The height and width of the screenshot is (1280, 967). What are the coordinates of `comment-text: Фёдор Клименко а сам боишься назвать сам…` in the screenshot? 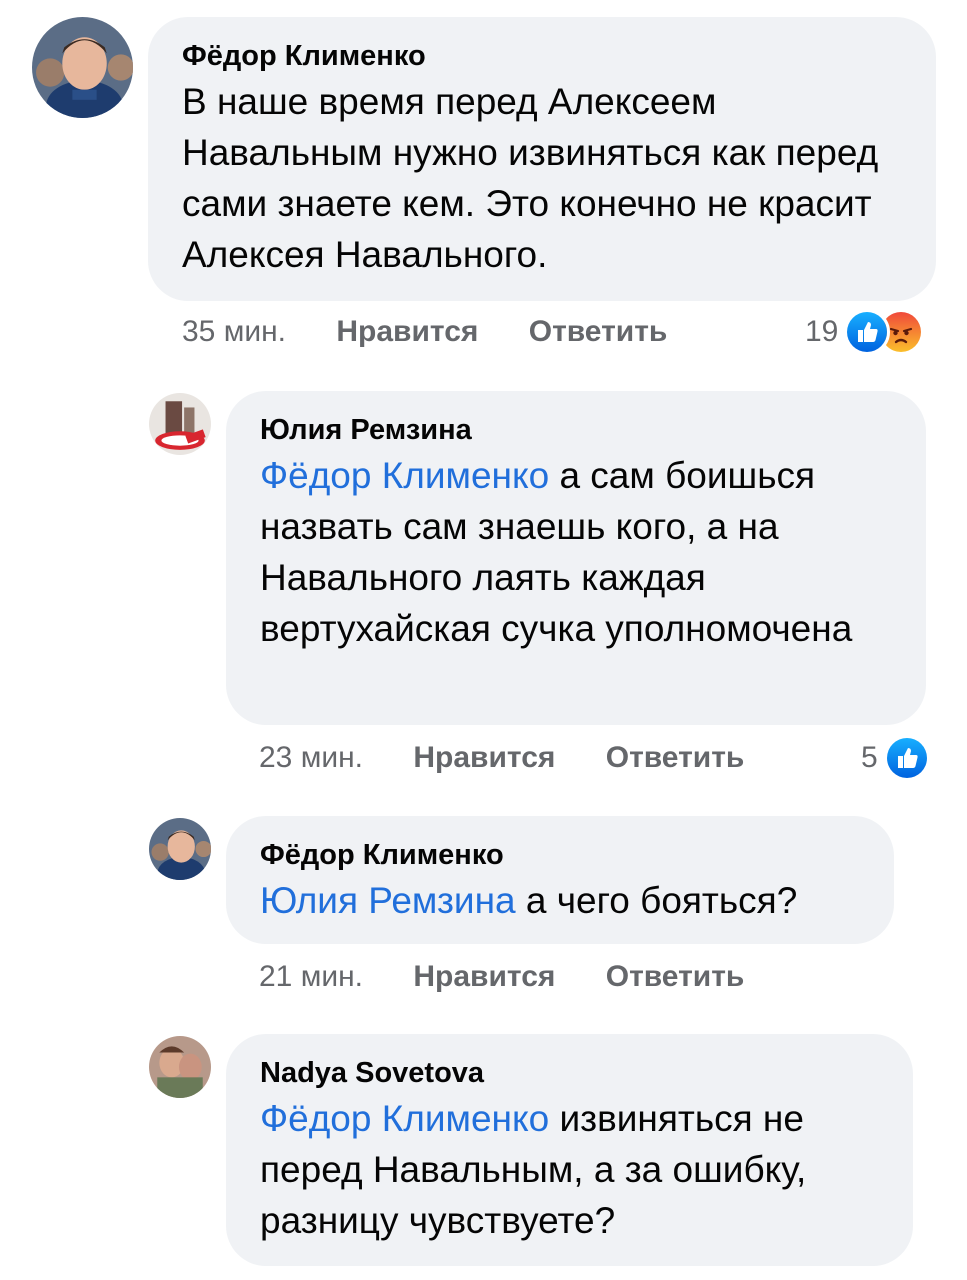 It's located at (576, 552).